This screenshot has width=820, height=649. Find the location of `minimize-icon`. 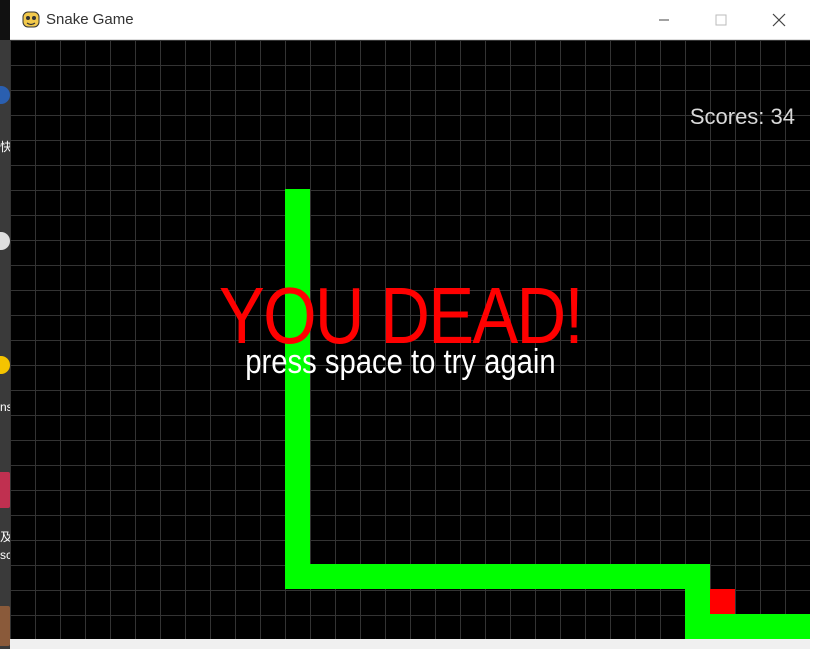

minimize-icon is located at coordinates (664, 19).